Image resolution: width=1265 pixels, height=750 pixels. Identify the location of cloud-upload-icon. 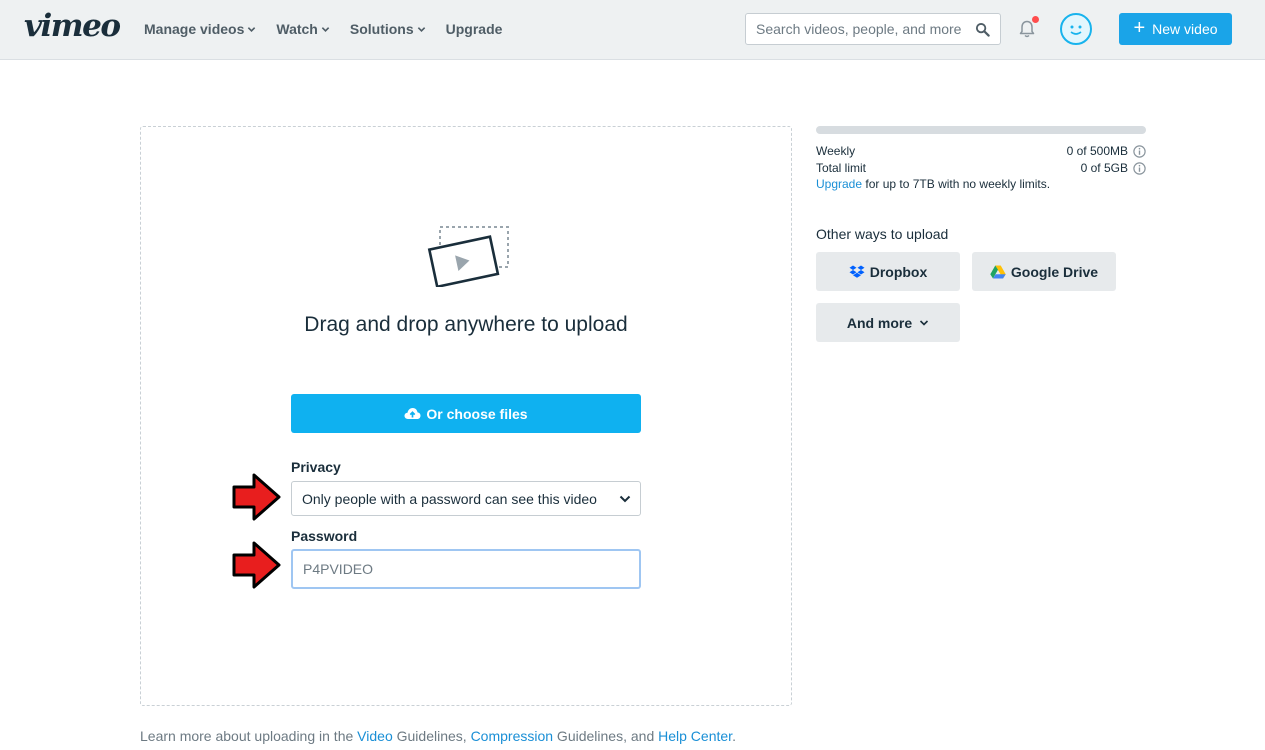
(412, 413).